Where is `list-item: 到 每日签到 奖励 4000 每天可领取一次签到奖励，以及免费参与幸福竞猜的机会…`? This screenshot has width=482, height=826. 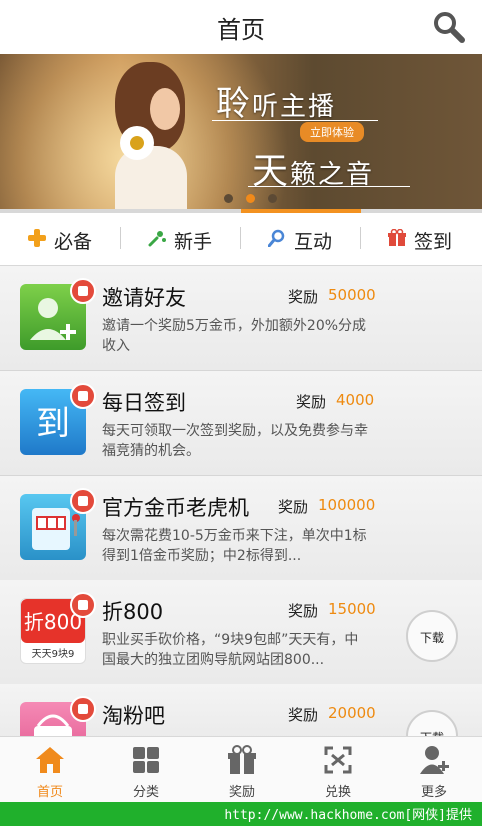
list-item: 到 每日签到 奖励 4000 每天可领取一次签到奖励，以及免费参与幸福竞猜的机会… is located at coordinates (241, 423).